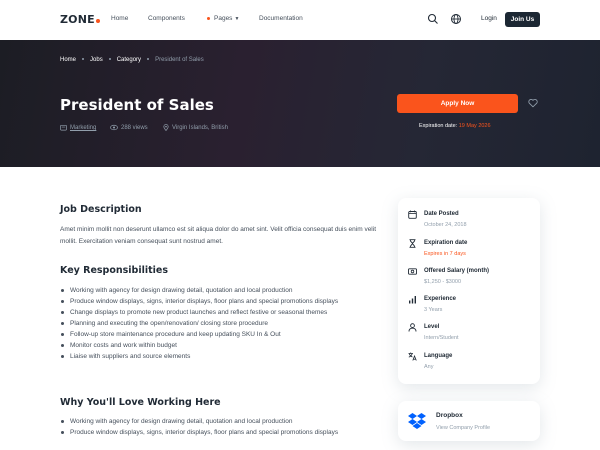 The height and width of the screenshot is (450, 600). Describe the element at coordinates (137, 105) in the screenshot. I see `page-title: President of Sales` at that location.